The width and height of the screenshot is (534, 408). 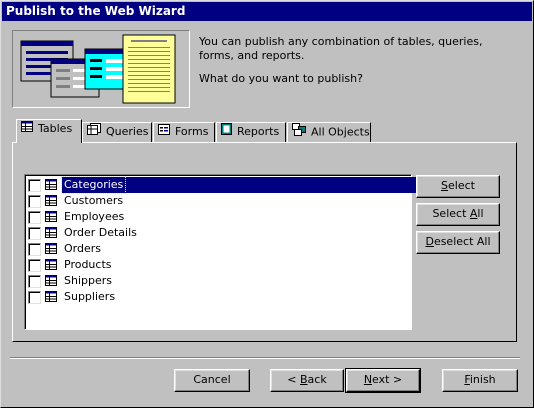 What do you see at coordinates (445, 185) in the screenshot?
I see `select-button-mnemonic: S` at bounding box center [445, 185].